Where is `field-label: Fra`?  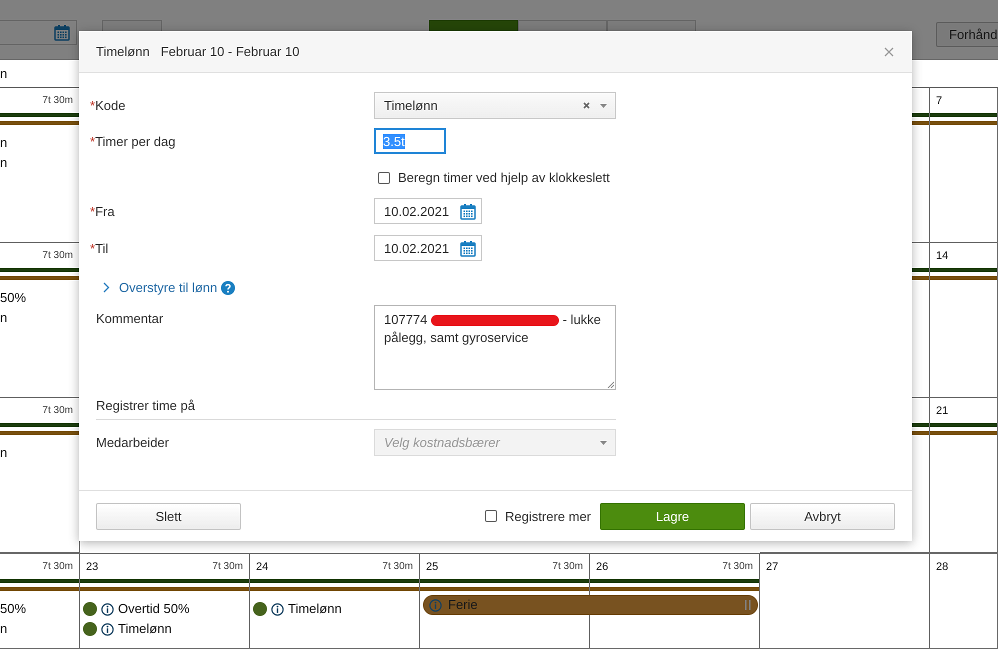 field-label: Fra is located at coordinates (105, 211).